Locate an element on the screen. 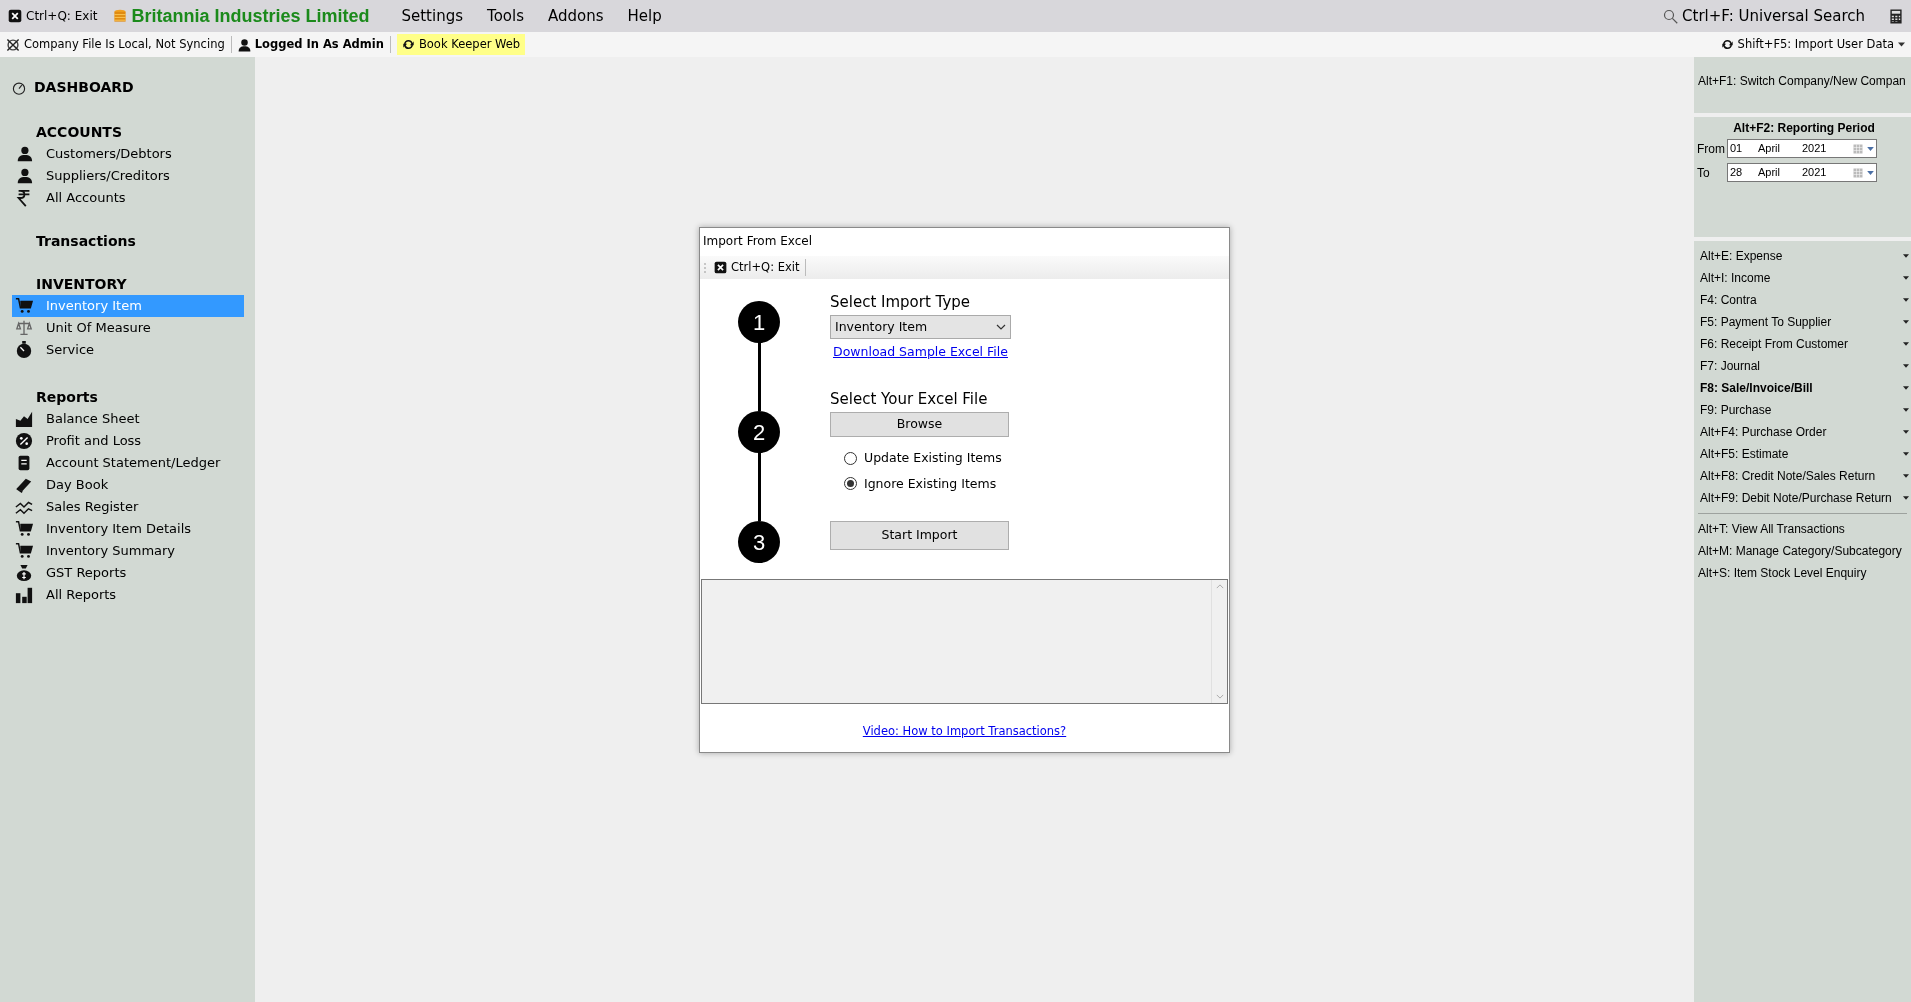  universal-search: Ctrl+F: Universal Search is located at coordinates (1773, 16).